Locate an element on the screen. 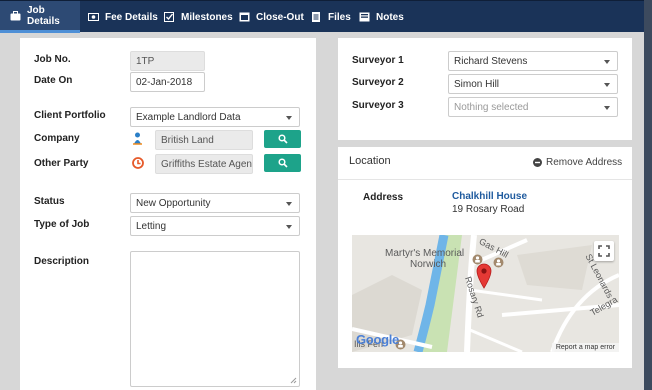 This screenshot has width=652, height=390. company-search-button is located at coordinates (282, 139).